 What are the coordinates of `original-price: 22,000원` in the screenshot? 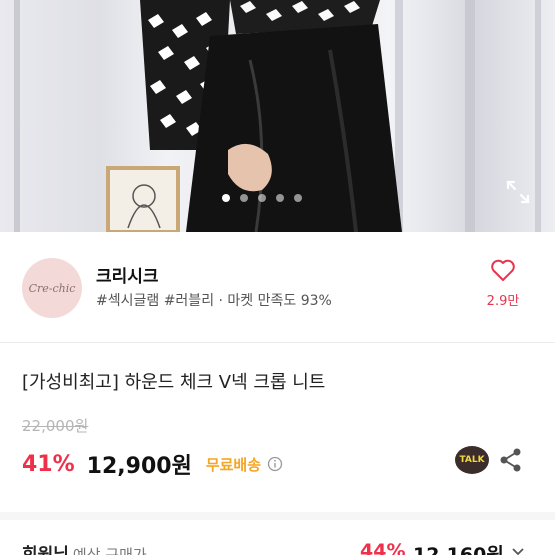 It's located at (55, 426).